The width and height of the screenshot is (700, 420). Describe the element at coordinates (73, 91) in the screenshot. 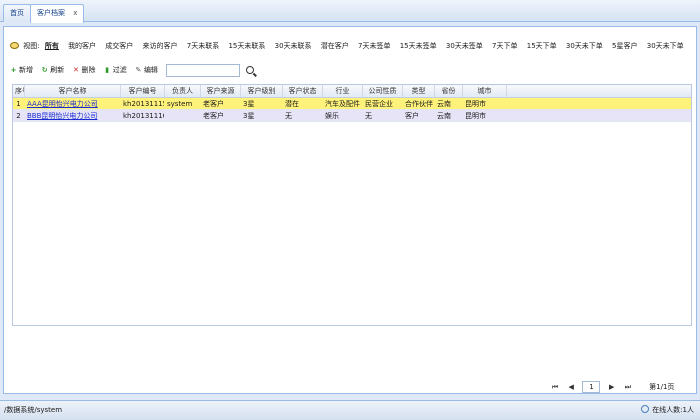

I see `col-header-name: 客户名称` at that location.